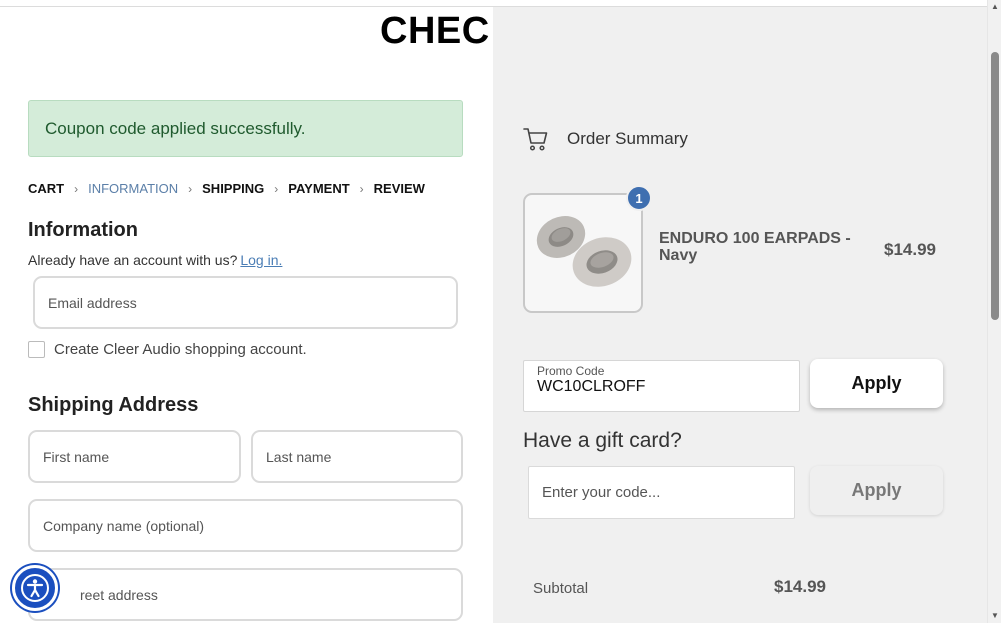  What do you see at coordinates (133, 260) in the screenshot?
I see `account-prompt-text: Already have an account with us?` at bounding box center [133, 260].